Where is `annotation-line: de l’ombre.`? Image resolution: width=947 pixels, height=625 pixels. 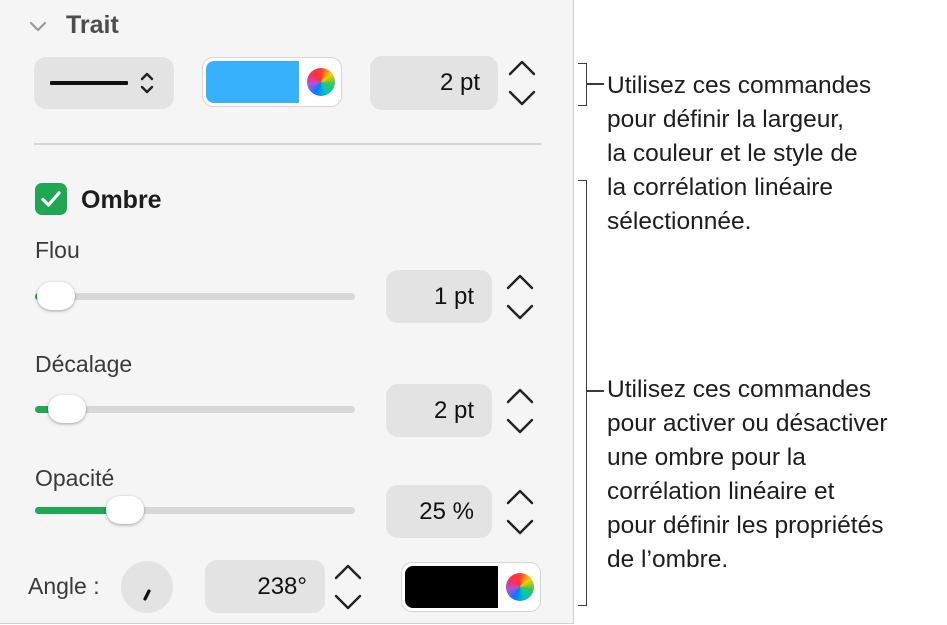 annotation-line: de l’ombre. is located at coordinates (668, 559).